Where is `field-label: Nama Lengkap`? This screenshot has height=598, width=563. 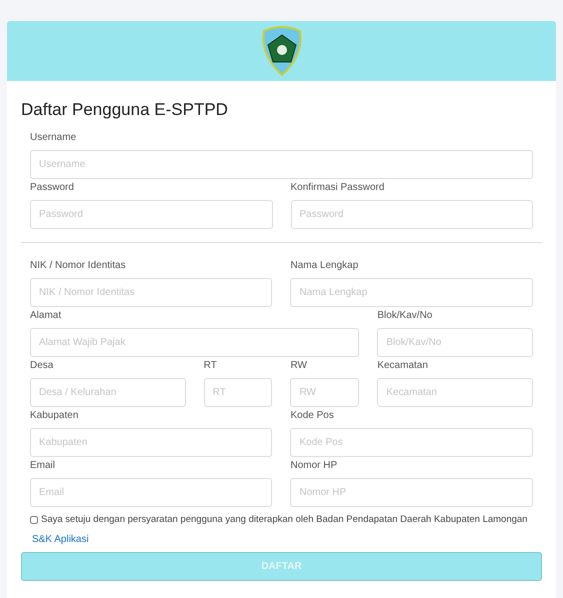
field-label: Nama Lengkap is located at coordinates (325, 265).